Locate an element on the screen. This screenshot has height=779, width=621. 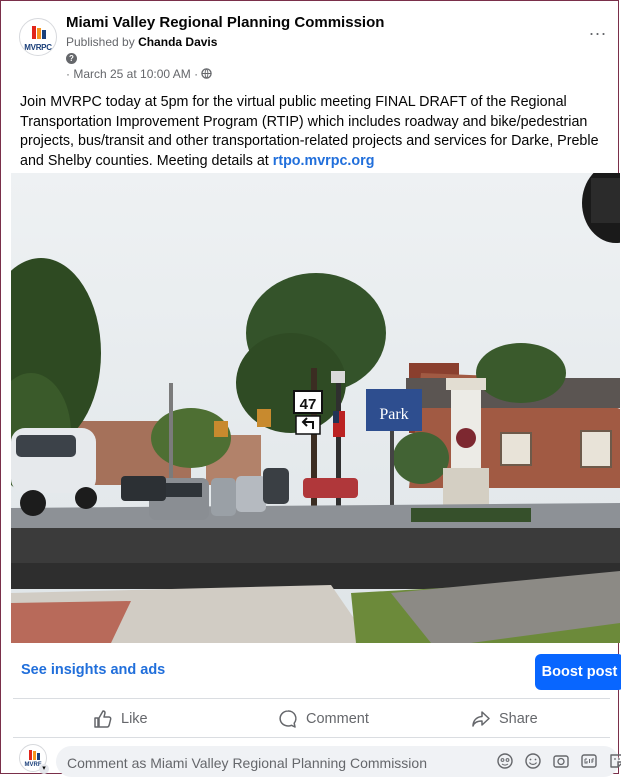
sticker-icon is located at coordinates (614, 761).